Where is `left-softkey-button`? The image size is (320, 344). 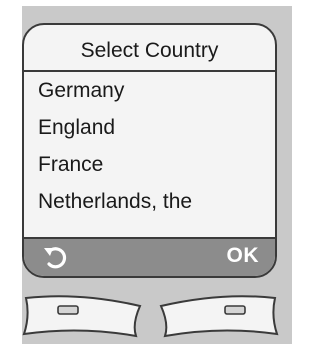
left-softkey-button is located at coordinates (83, 316).